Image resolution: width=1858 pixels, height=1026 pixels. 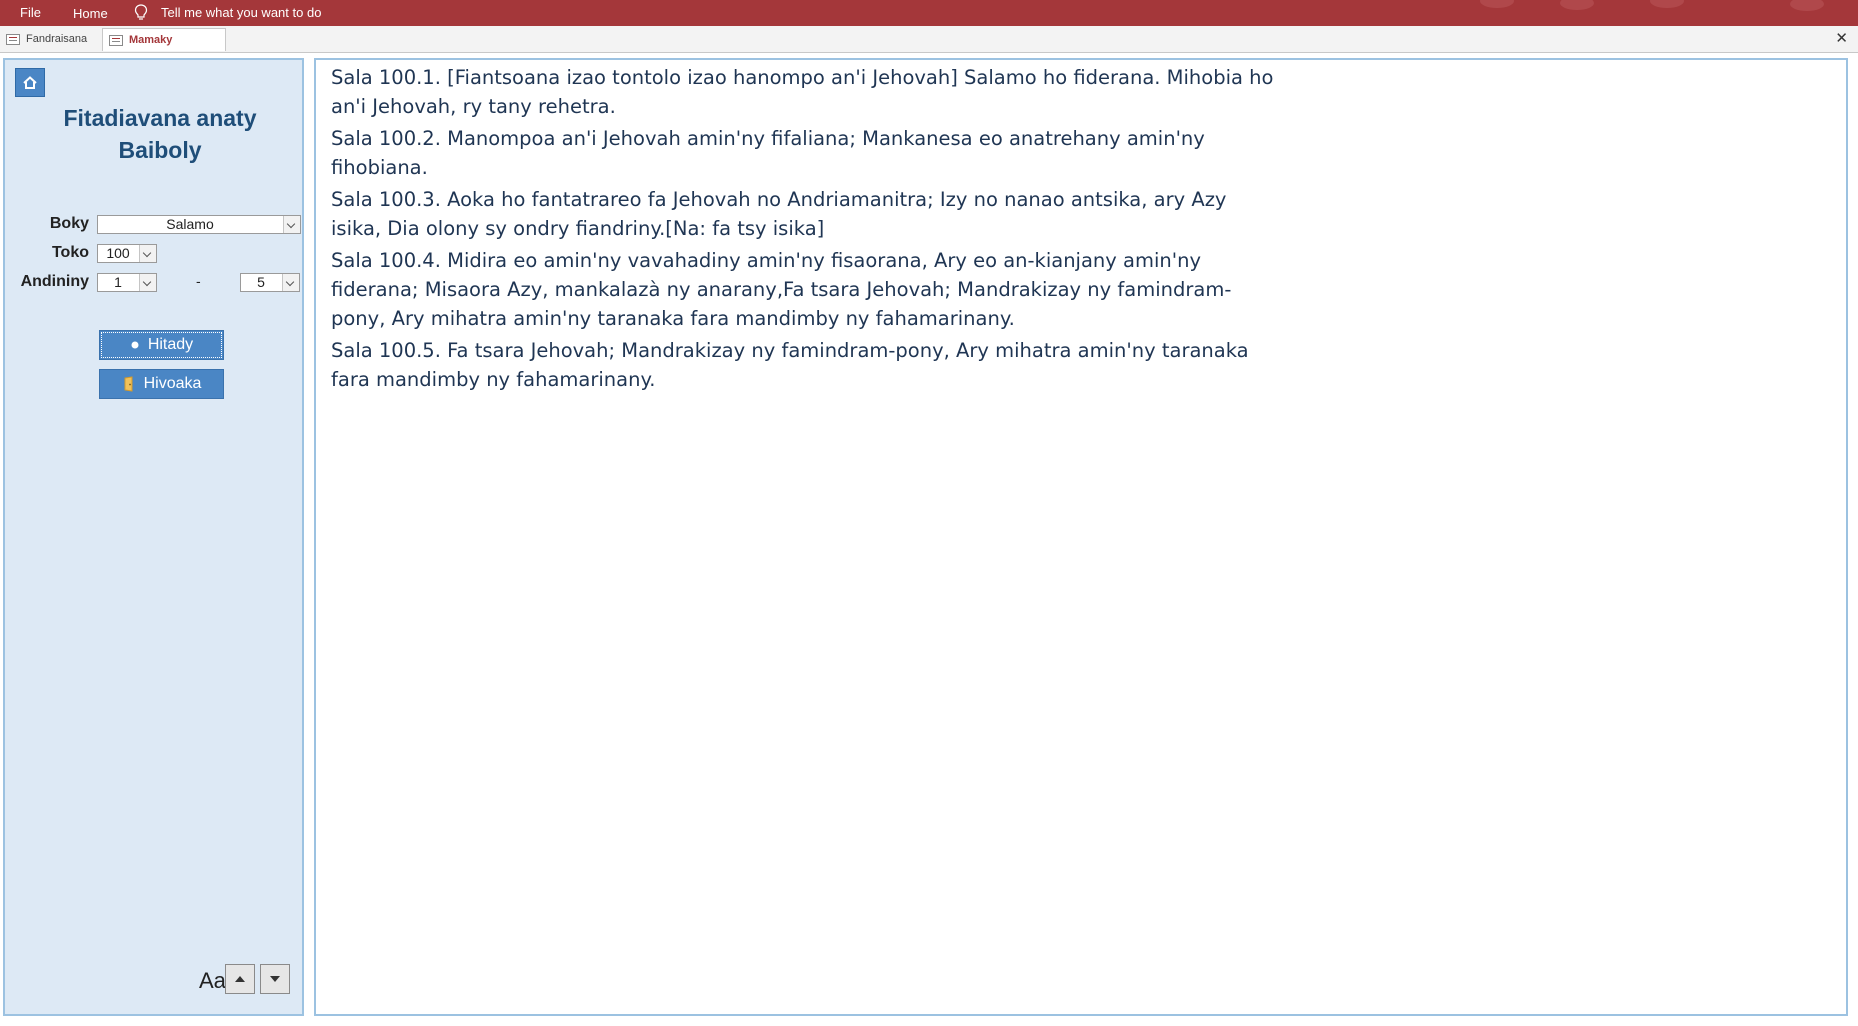 What do you see at coordinates (160, 118) in the screenshot?
I see `title-line-1: Fitadiavana anaty` at bounding box center [160, 118].